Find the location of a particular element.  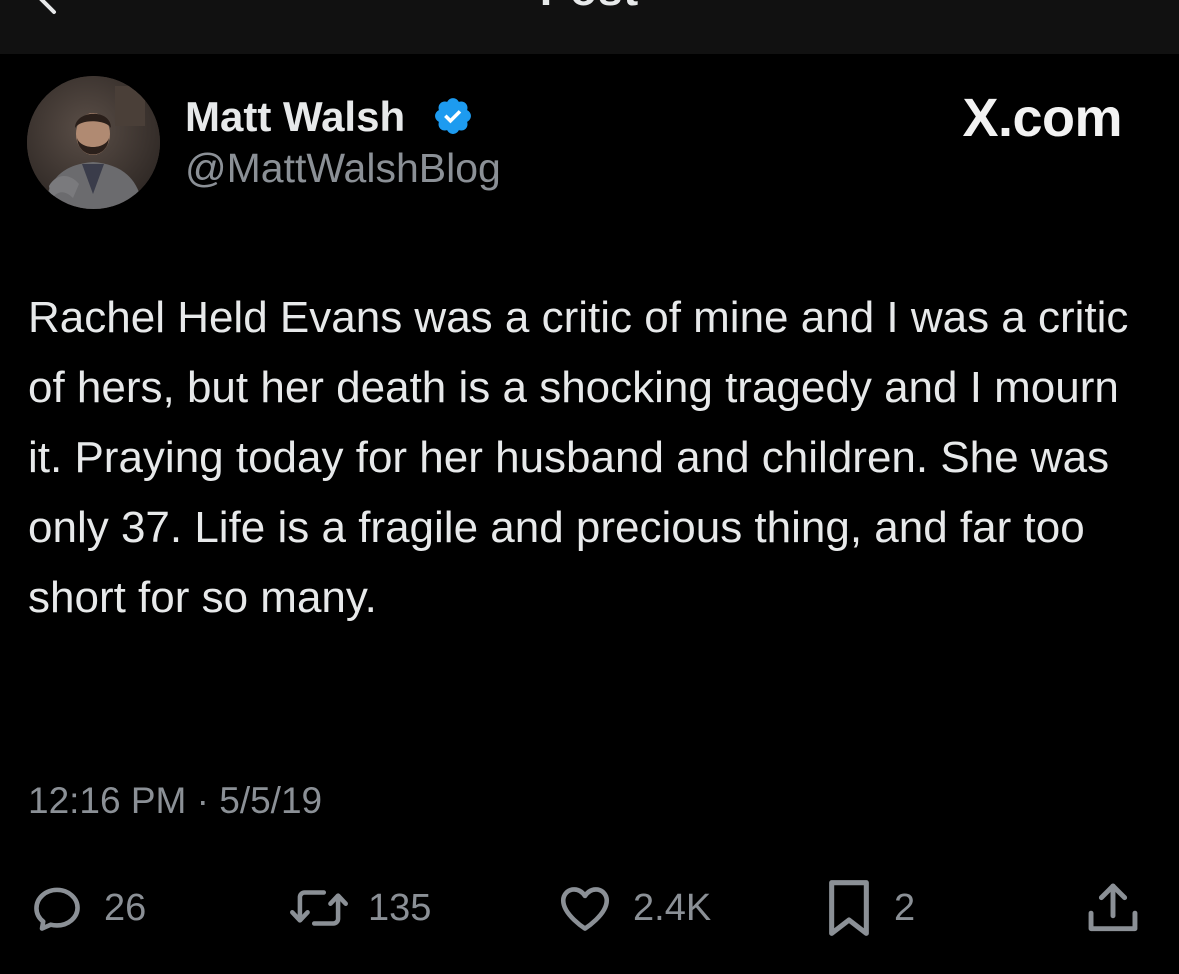

share-button is located at coordinates (1113, 908).